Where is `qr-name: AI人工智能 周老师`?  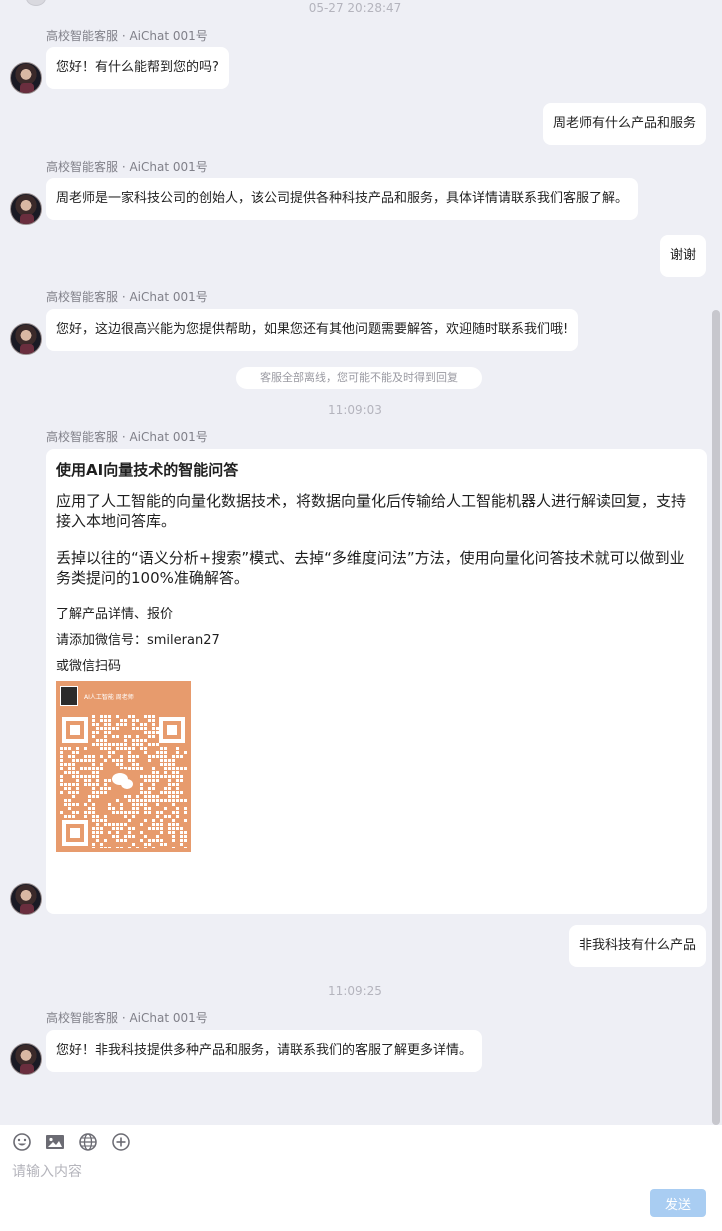 qr-name: AI人工智能 周老师 is located at coordinates (109, 697).